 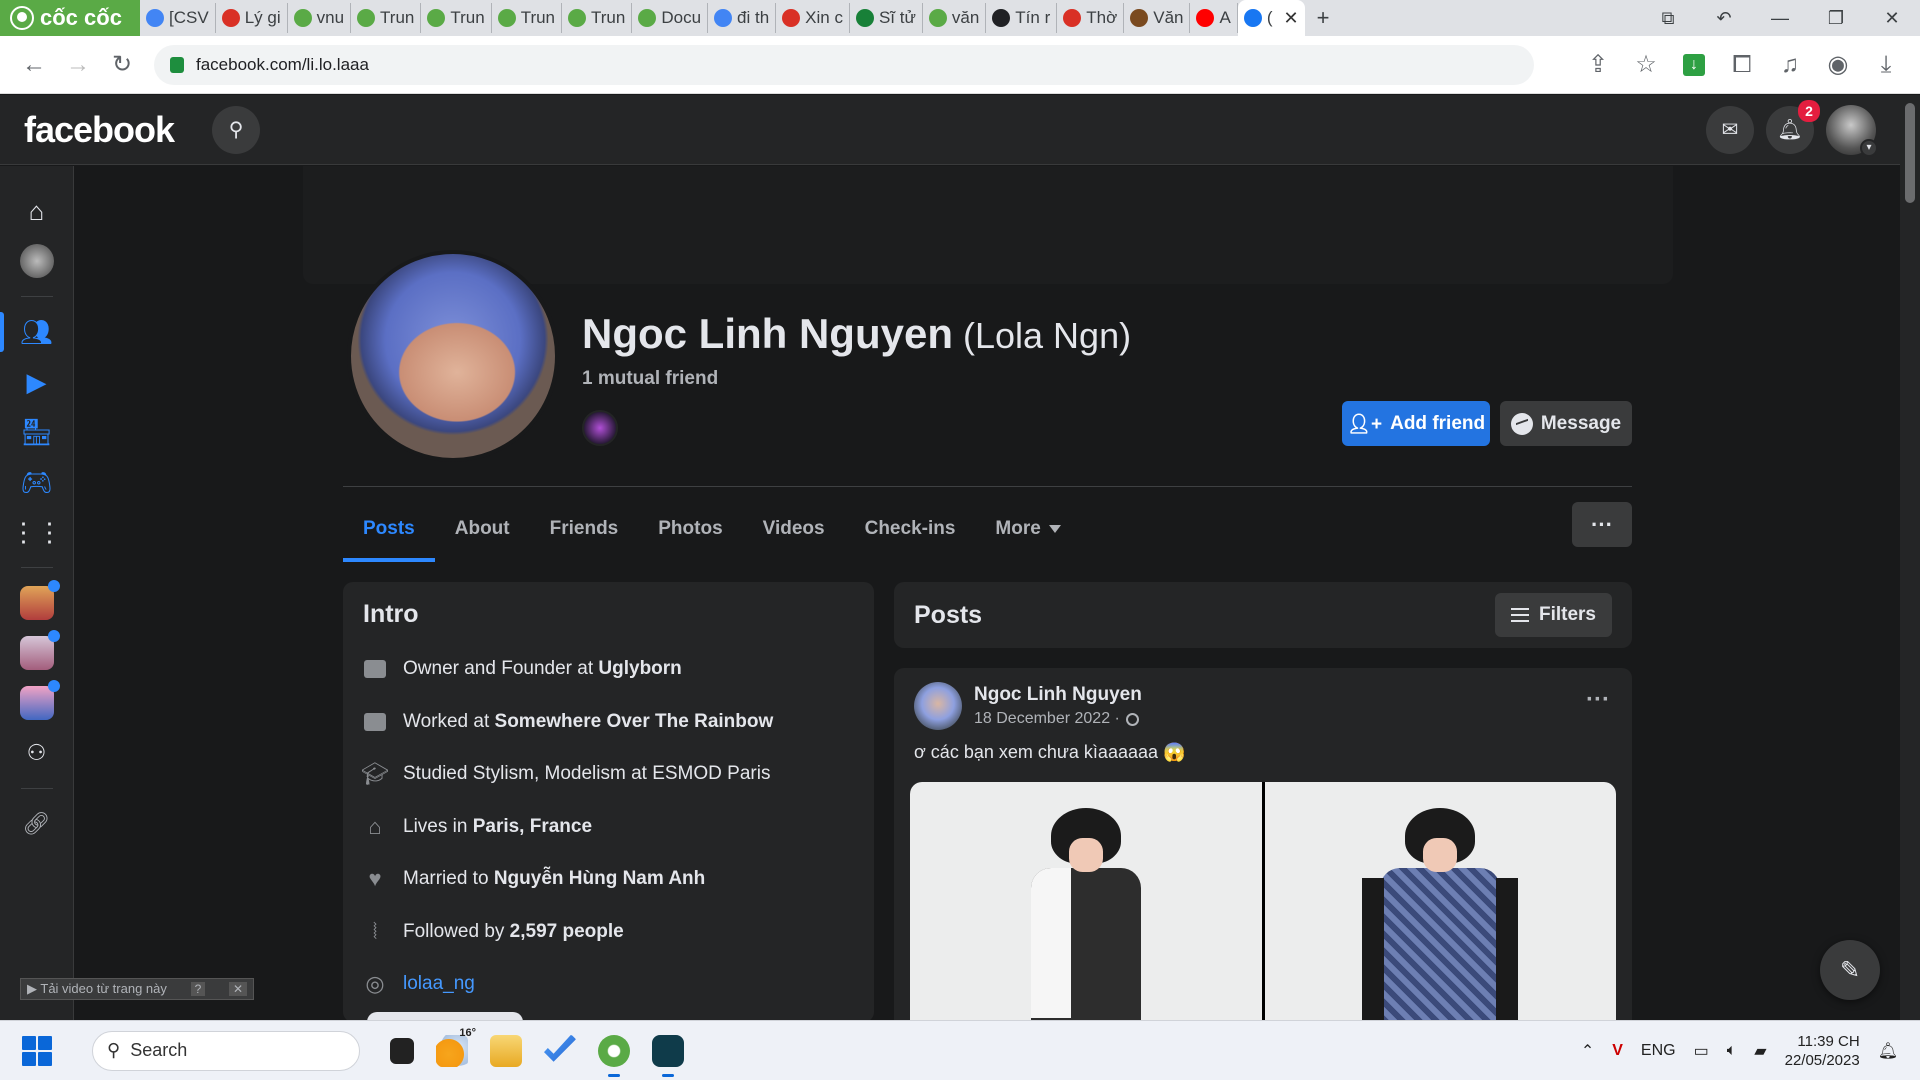 I want to click on downloads-icon: ⤓, so click(x=1886, y=65).